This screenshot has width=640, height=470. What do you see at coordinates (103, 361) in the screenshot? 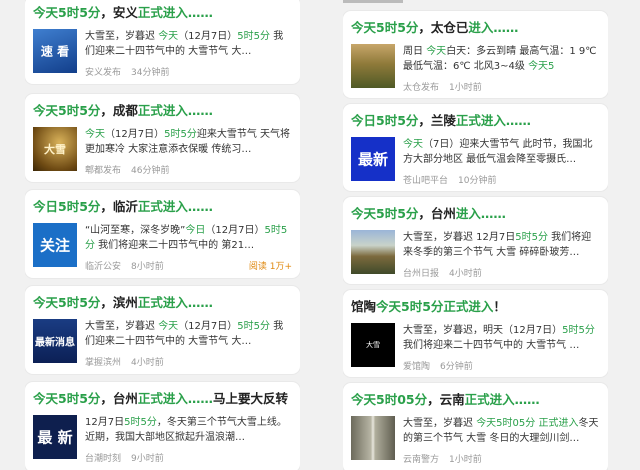
I see `source-name: 掌握滨州` at bounding box center [103, 361].